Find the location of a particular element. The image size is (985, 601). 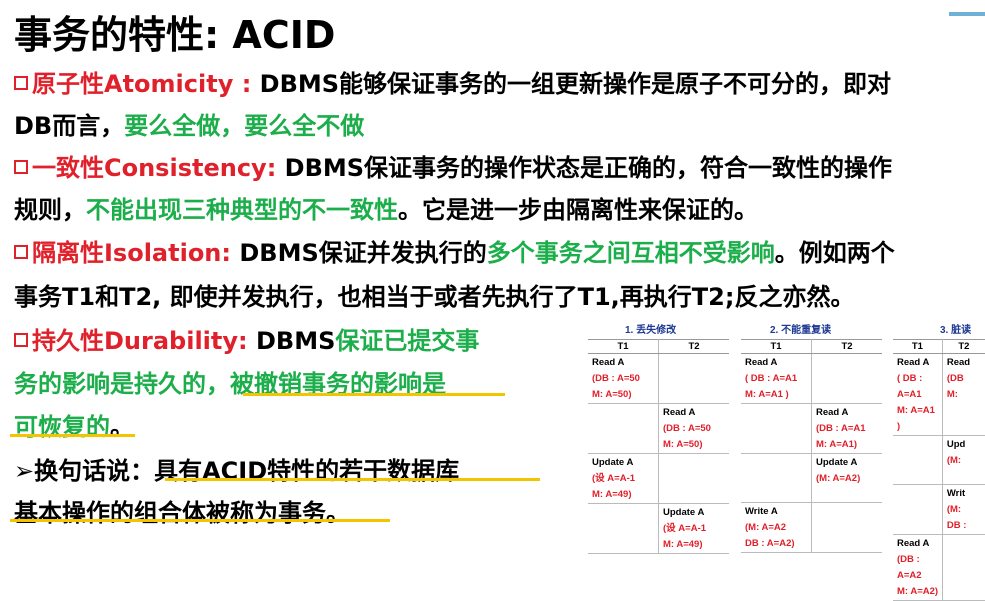

cell-line: DB : is located at coordinates (956, 525).